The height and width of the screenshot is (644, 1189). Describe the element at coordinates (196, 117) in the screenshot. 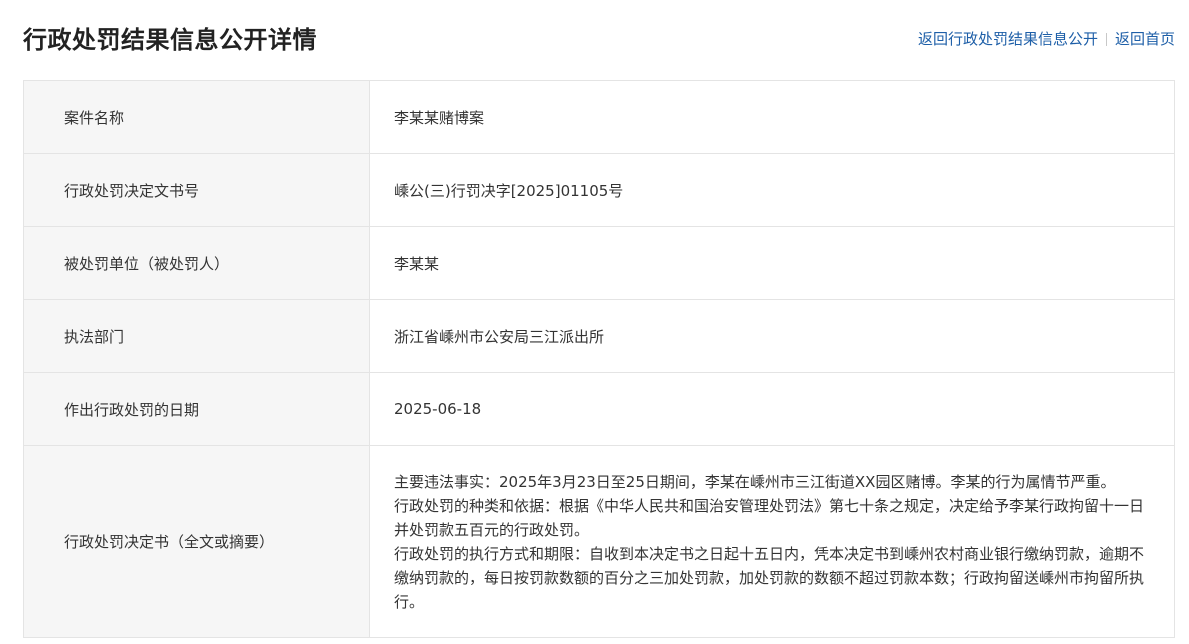

I see `row-label: 案件名称` at that location.